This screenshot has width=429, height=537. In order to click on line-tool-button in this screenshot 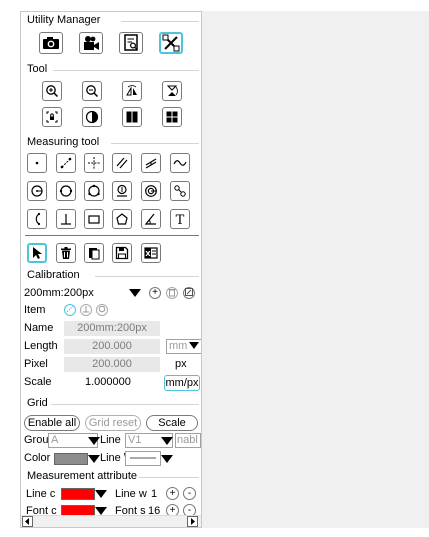, I will do `click(66, 163)`.